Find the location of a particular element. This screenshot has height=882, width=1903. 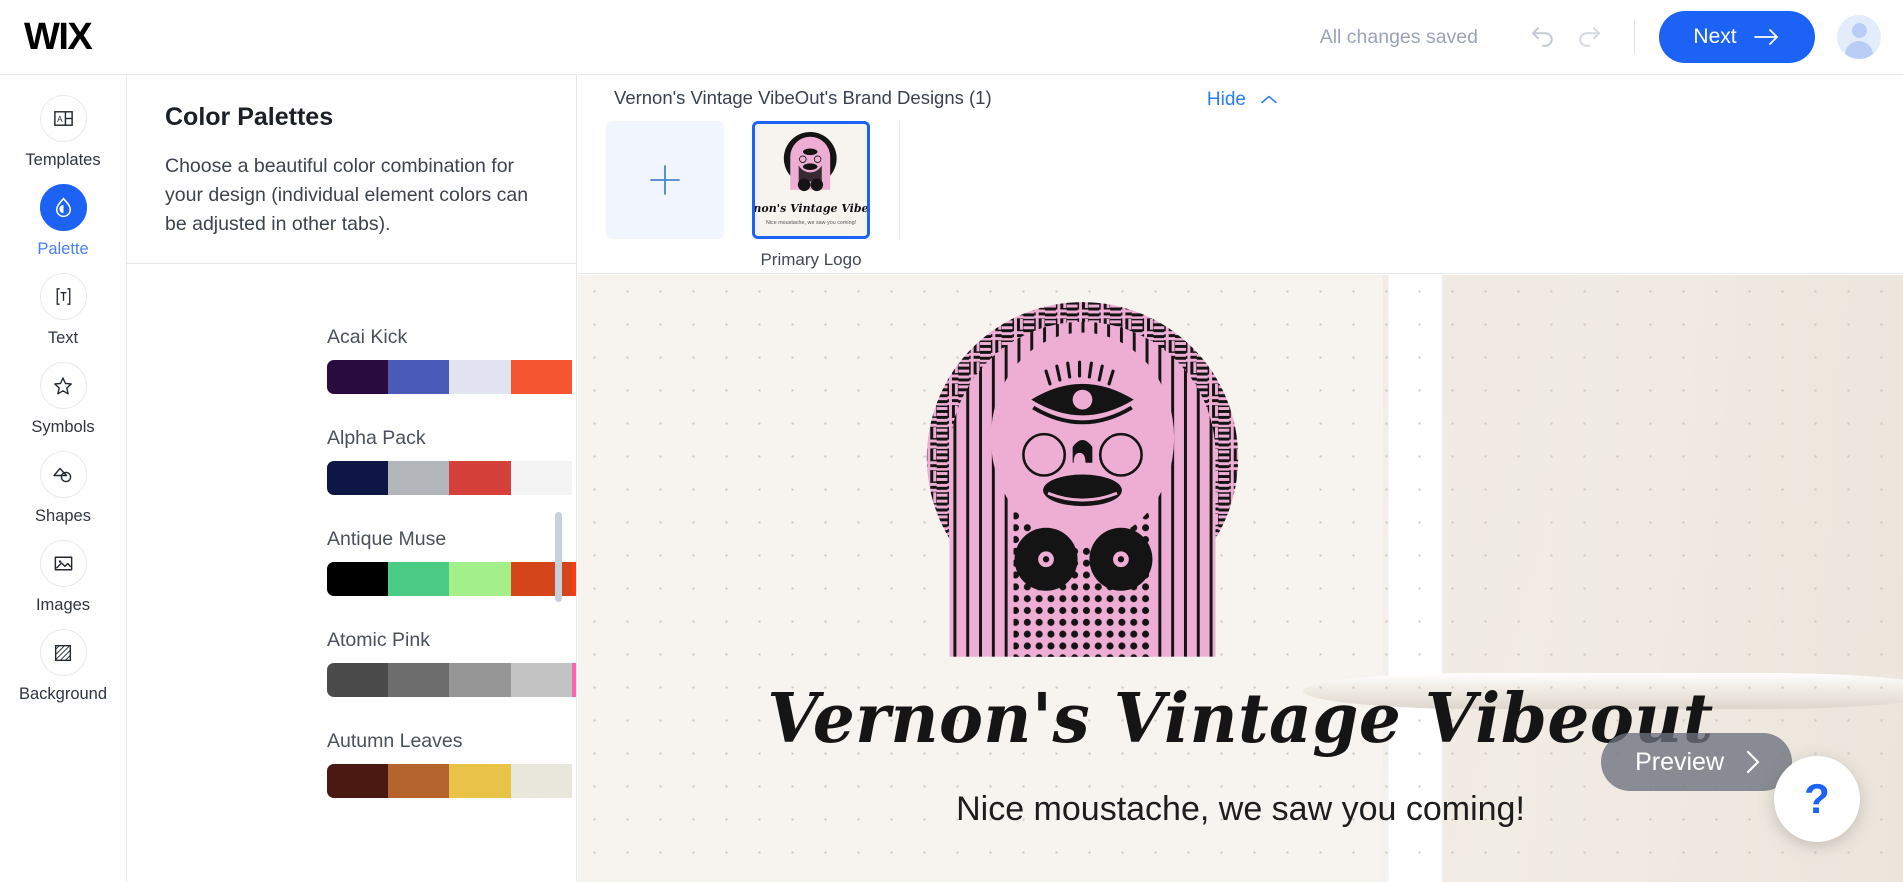

arrow-right-icon is located at coordinates (1765, 37).